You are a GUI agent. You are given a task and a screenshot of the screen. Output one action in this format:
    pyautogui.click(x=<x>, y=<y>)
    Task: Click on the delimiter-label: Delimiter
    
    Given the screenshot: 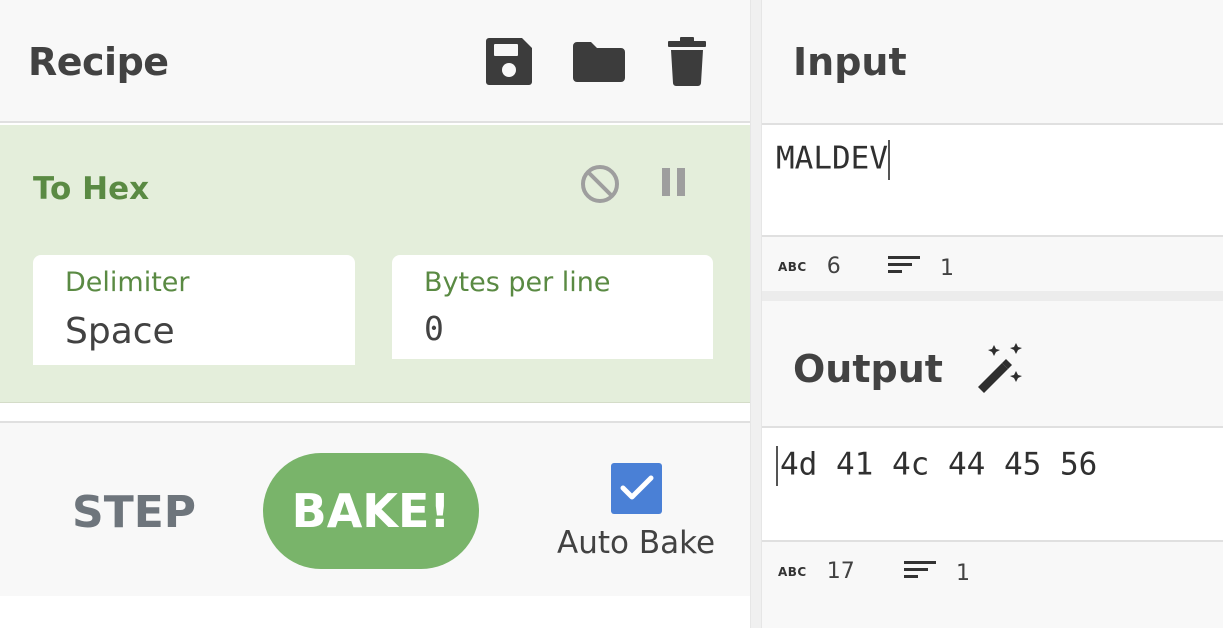 What is the action you would take?
    pyautogui.click(x=127, y=282)
    